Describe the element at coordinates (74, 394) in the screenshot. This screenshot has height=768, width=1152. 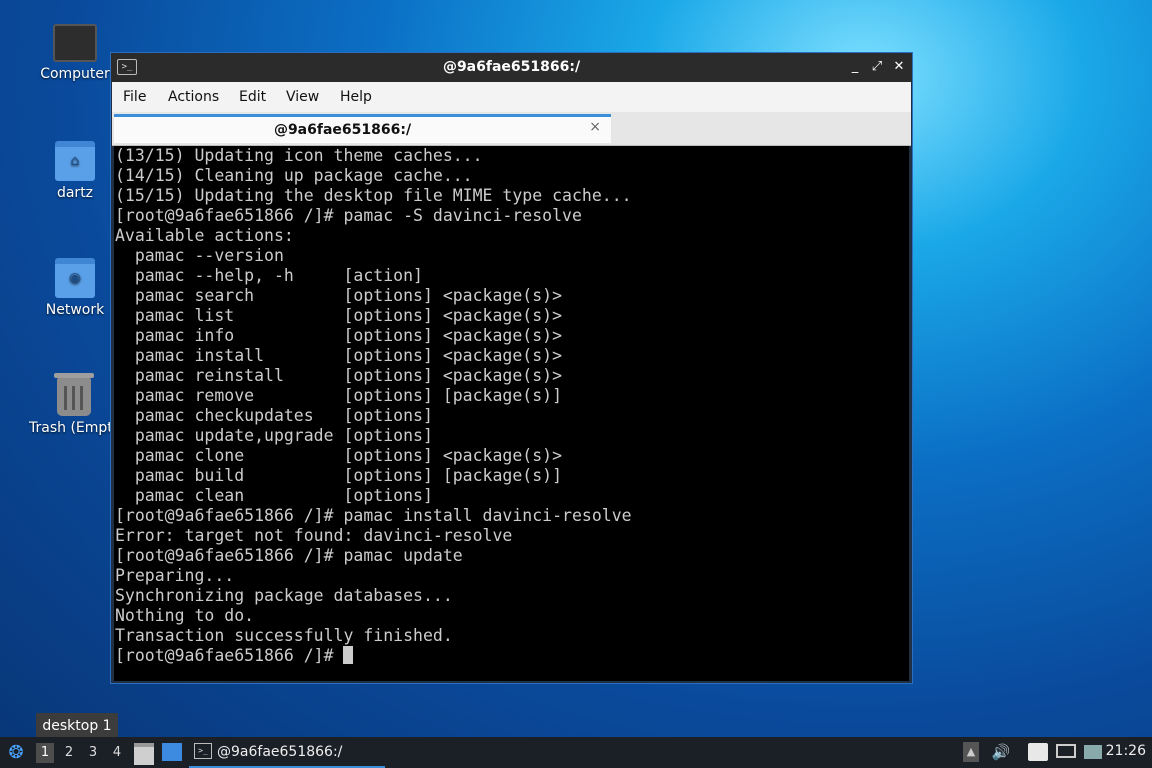
I see `trash-icon` at that location.